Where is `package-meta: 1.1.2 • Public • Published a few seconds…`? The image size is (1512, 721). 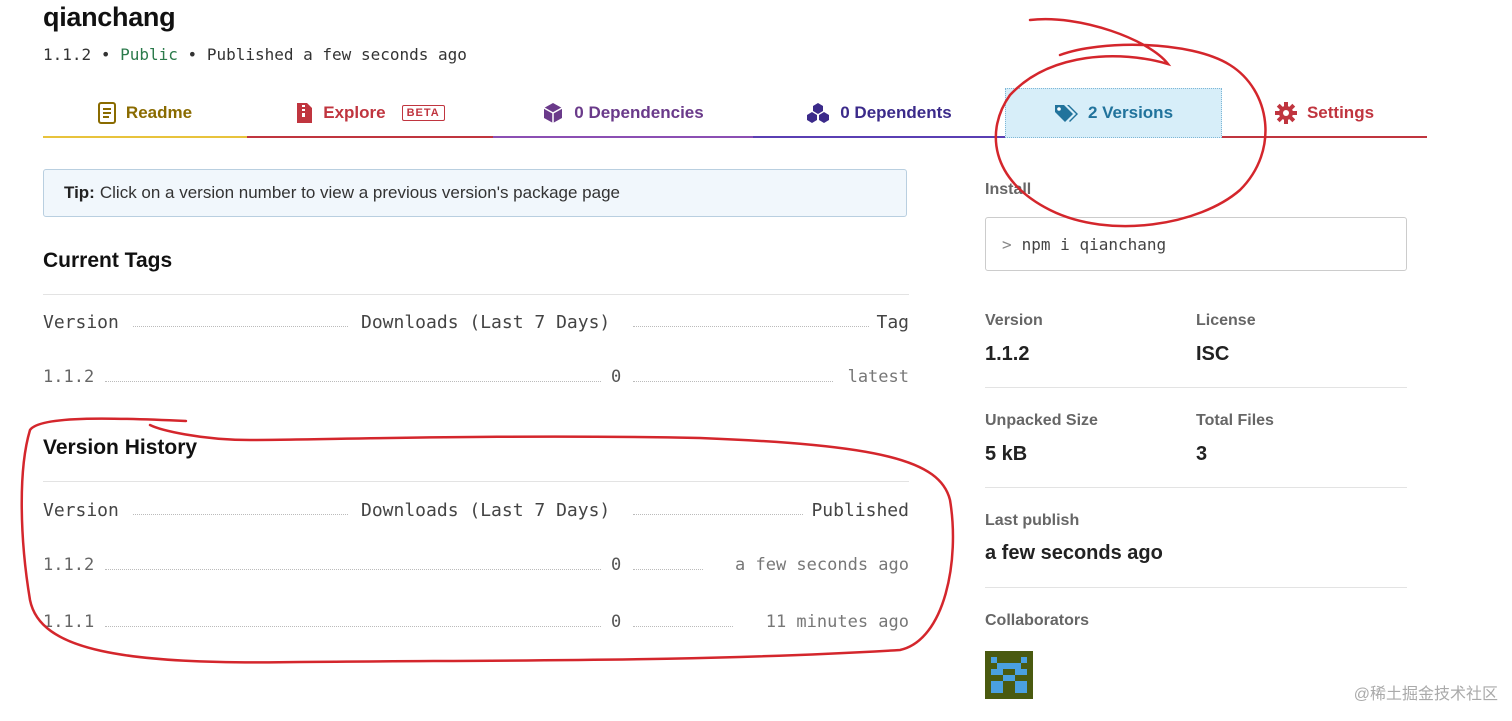 package-meta: 1.1.2 • Public • Published a few seconds… is located at coordinates (255, 54).